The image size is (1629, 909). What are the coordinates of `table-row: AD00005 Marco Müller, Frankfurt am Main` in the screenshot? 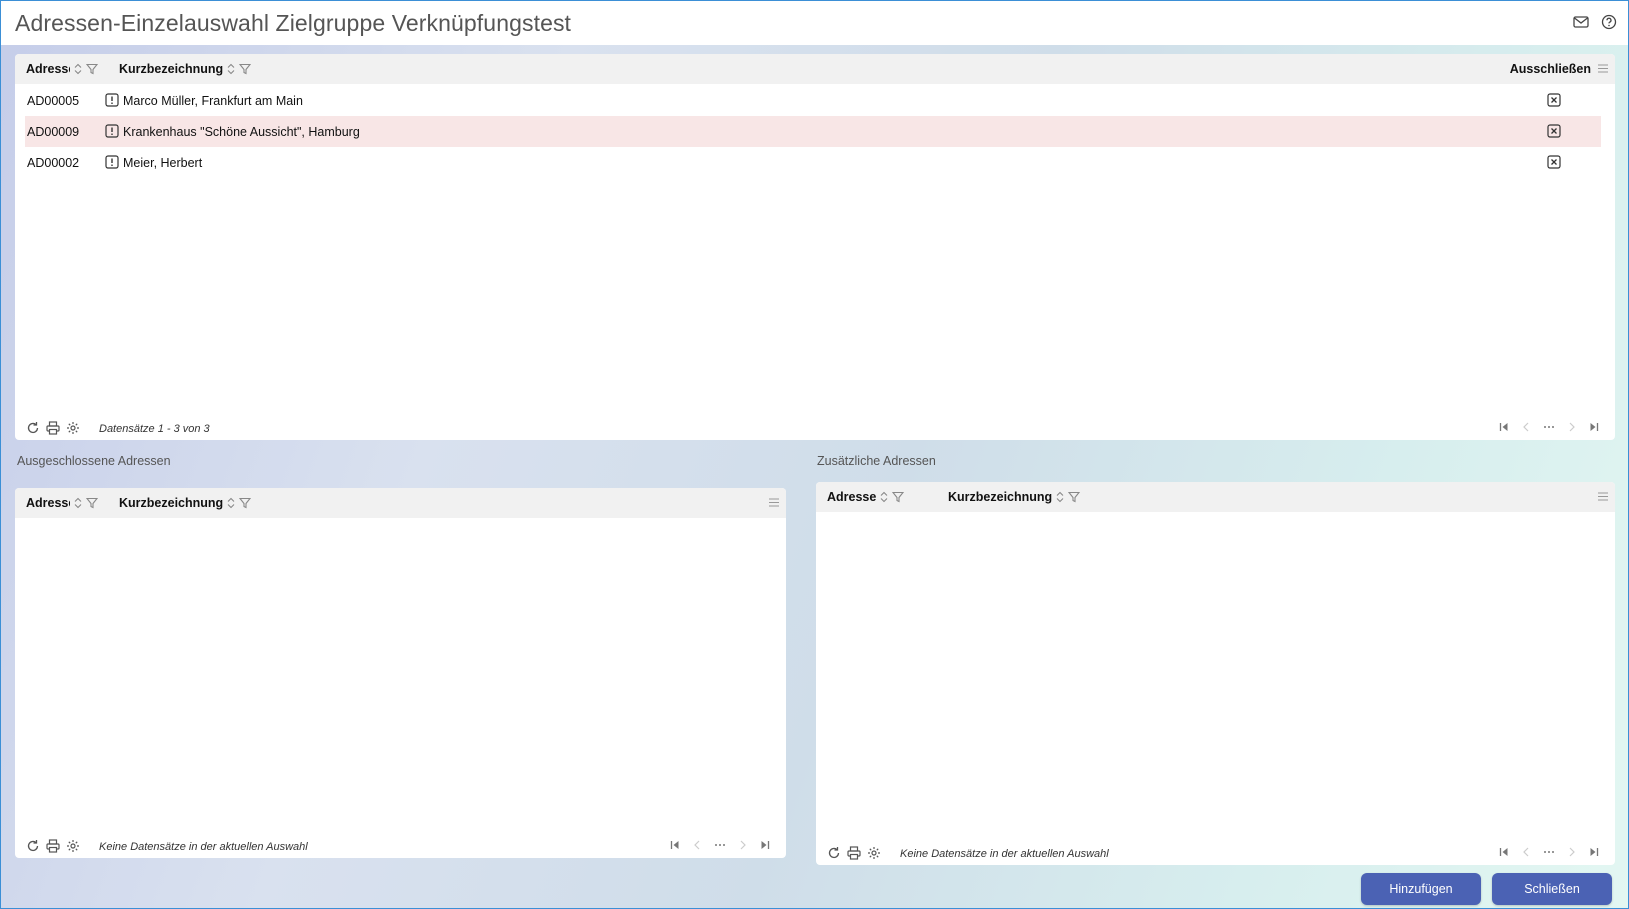 It's located at (813, 100).